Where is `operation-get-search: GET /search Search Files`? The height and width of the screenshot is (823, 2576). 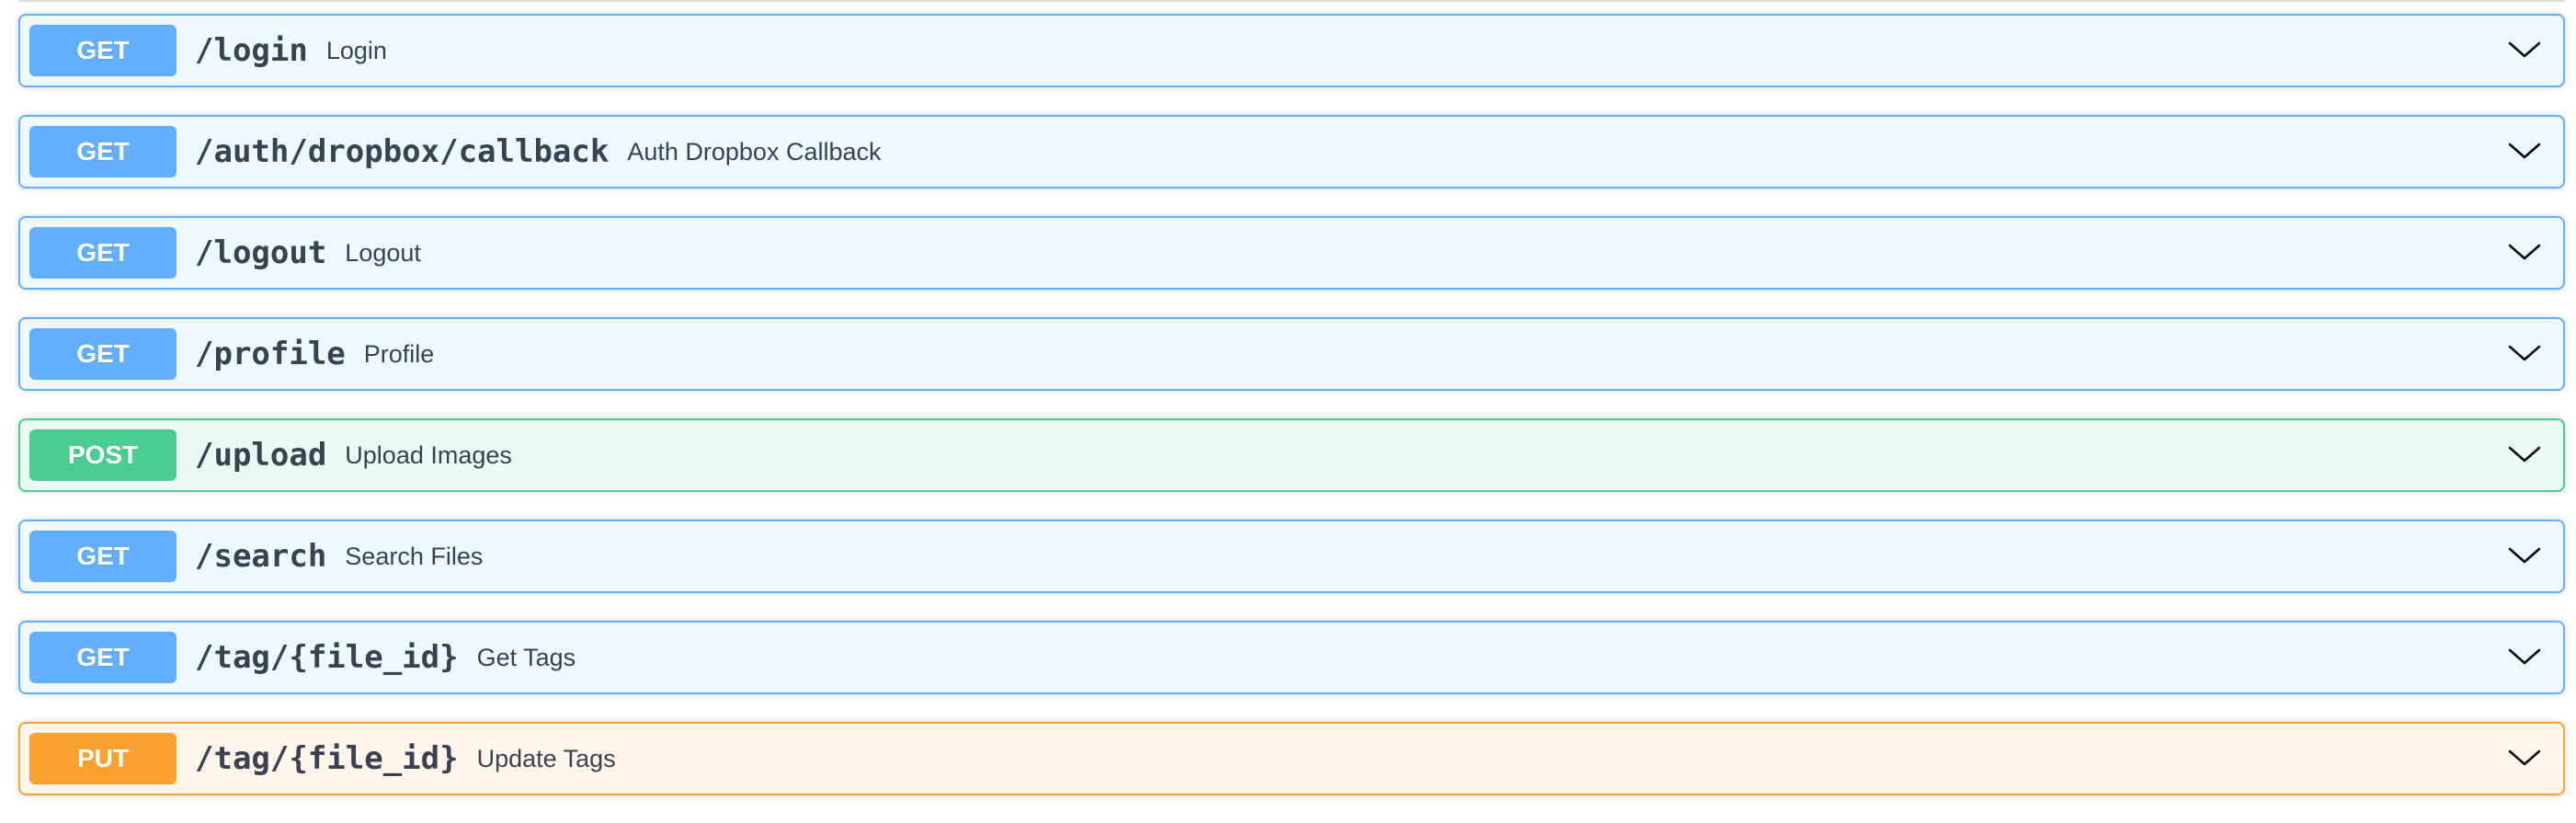 operation-get-search: GET /search Search Files is located at coordinates (1291, 556).